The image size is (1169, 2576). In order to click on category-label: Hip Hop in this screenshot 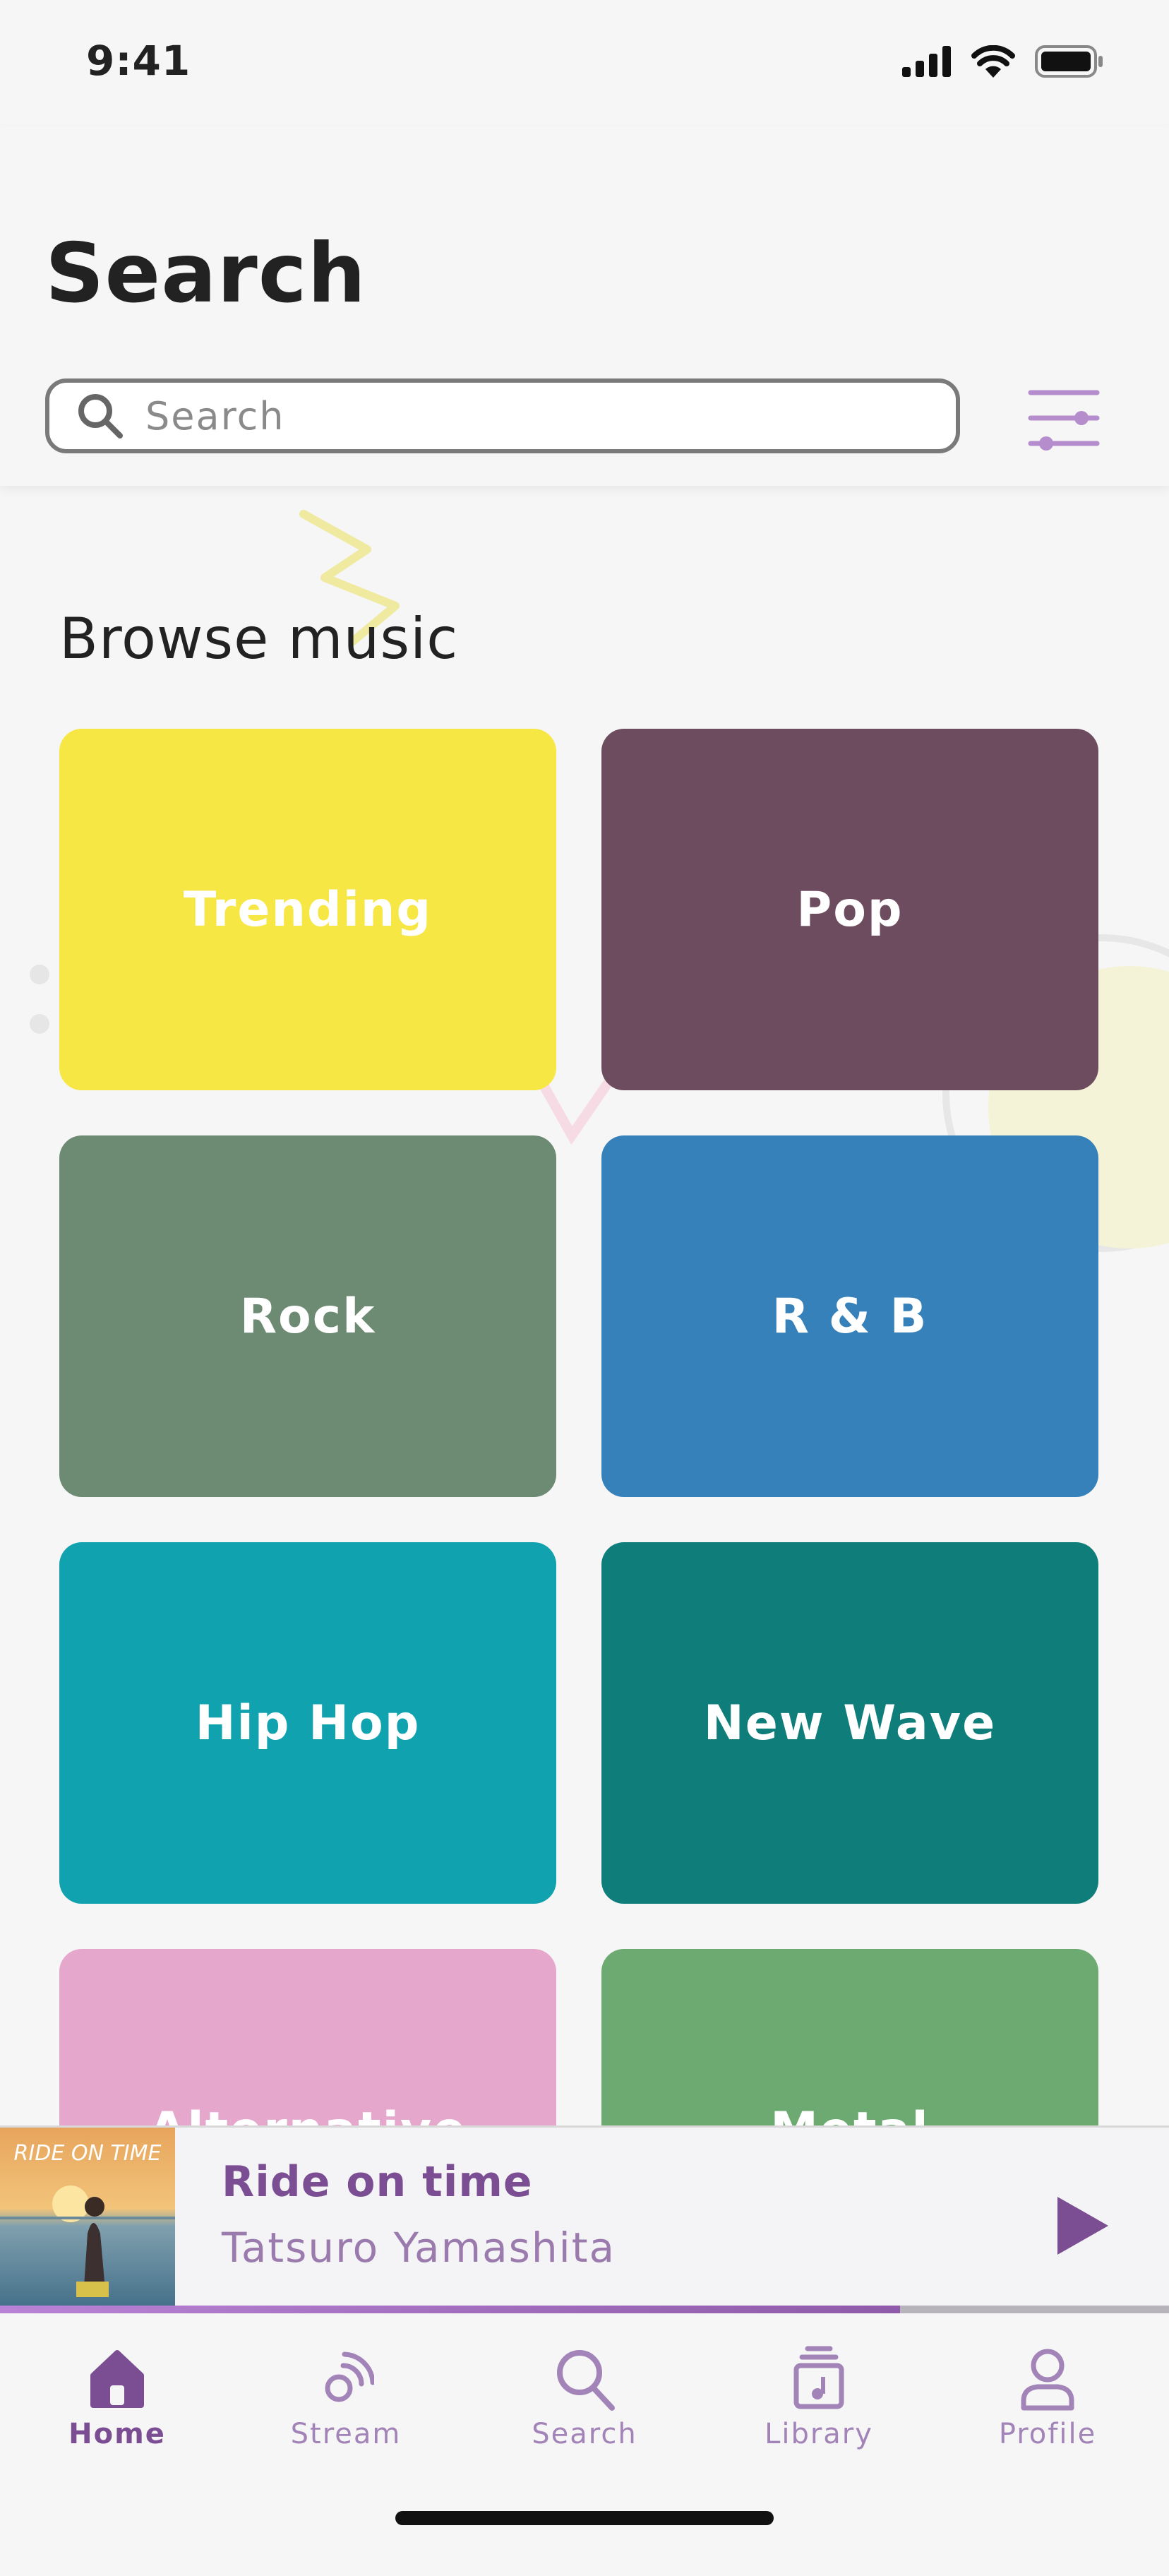, I will do `click(308, 1723)`.